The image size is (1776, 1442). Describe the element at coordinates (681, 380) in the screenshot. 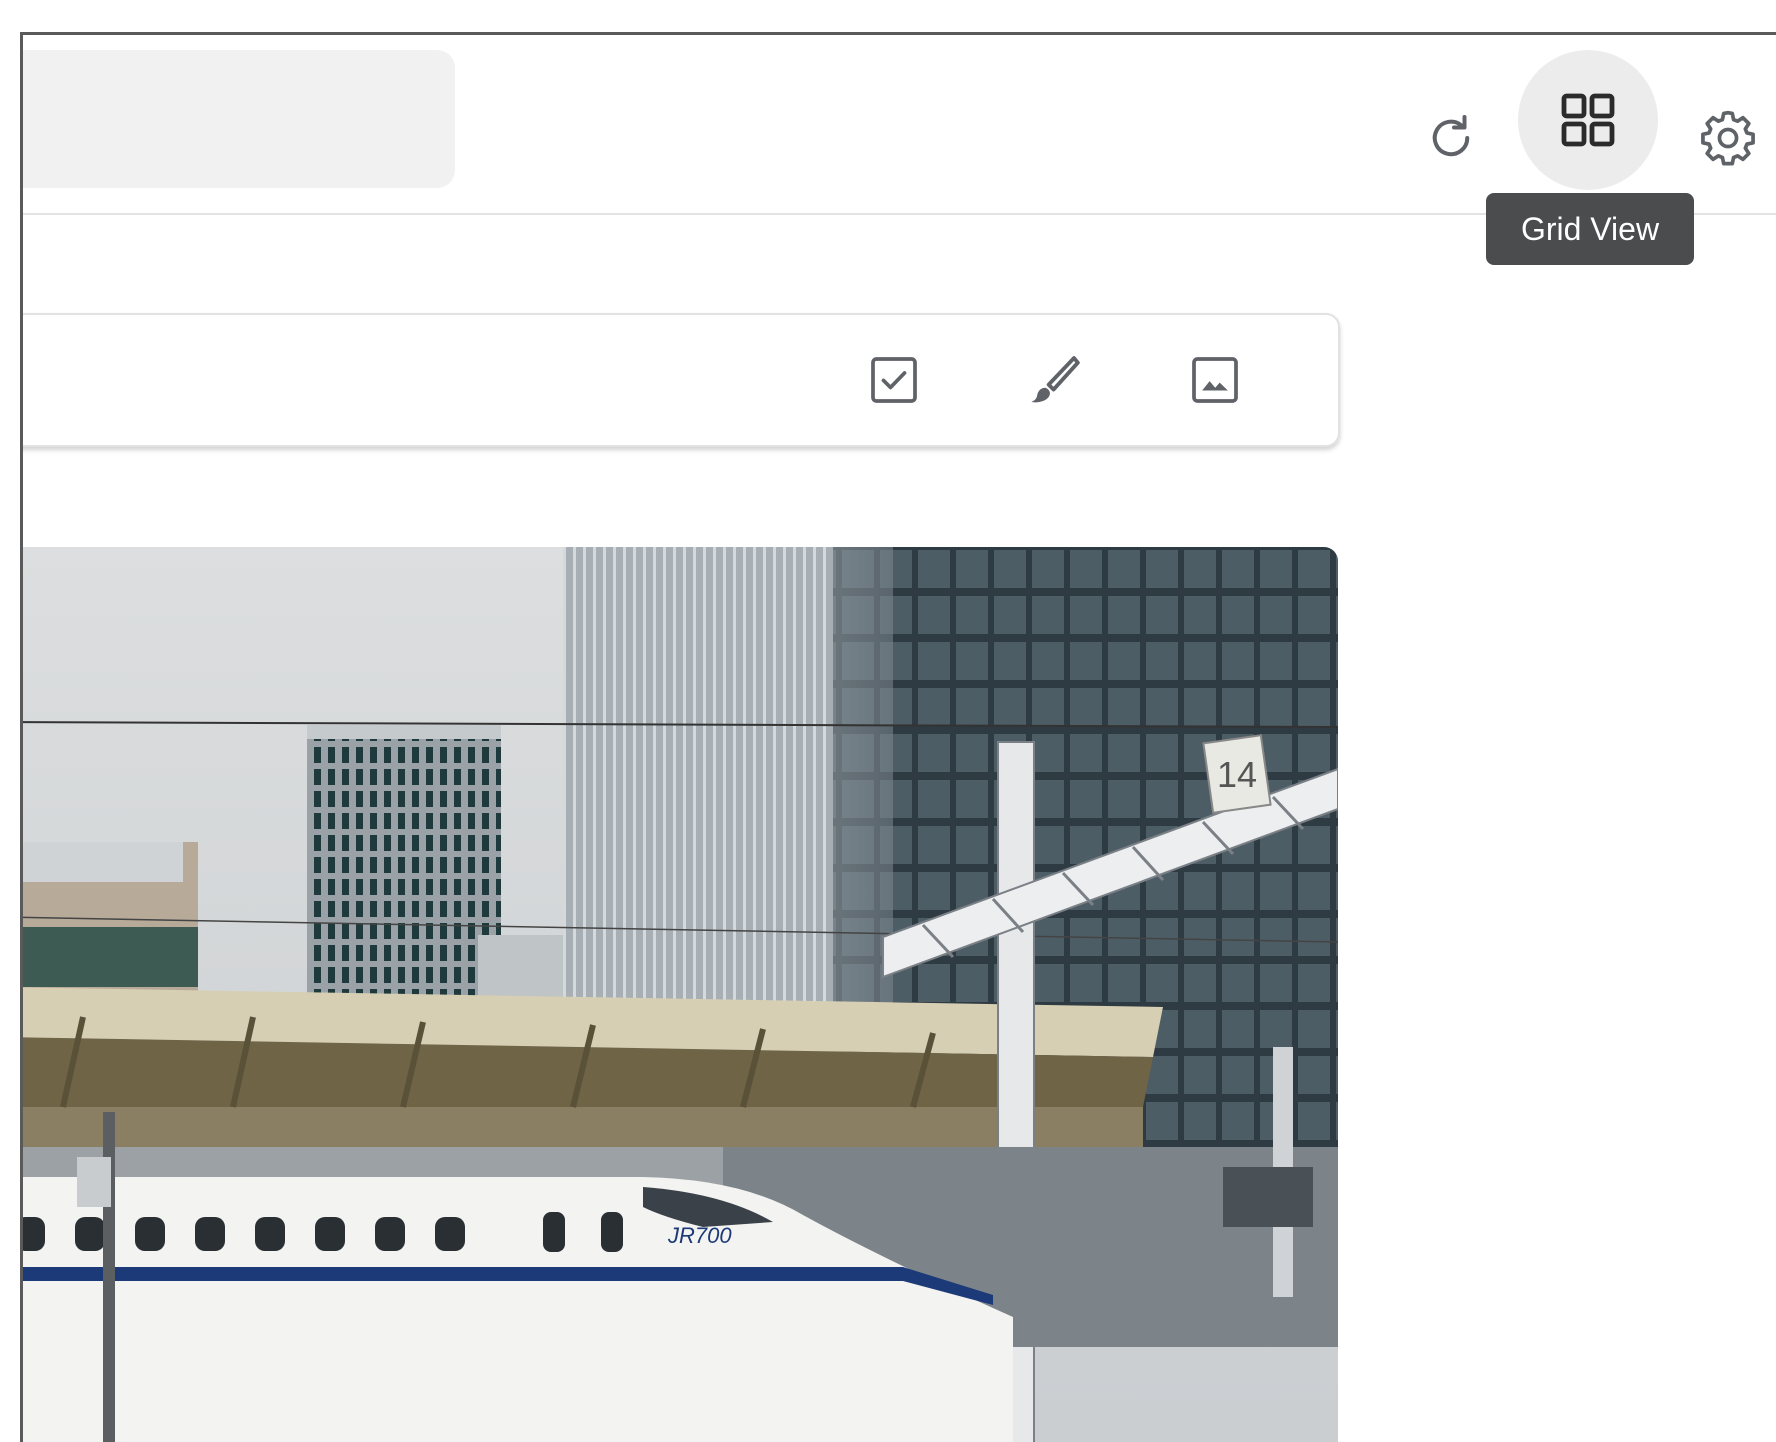

I see `take-note-bar` at that location.